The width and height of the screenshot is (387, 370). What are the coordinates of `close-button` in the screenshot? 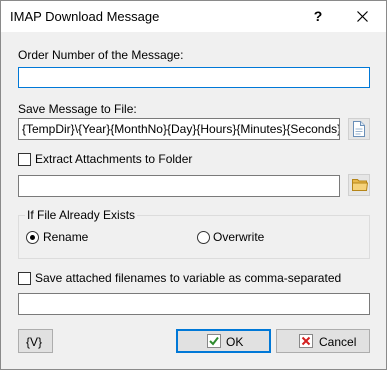 It's located at (363, 16).